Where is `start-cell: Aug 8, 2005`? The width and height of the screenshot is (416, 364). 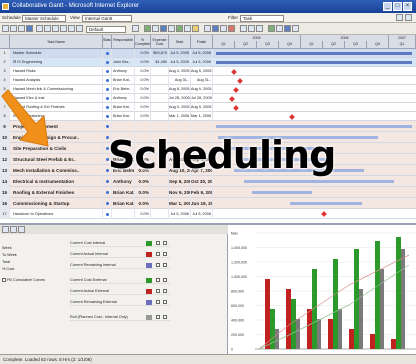 start-cell: Aug 8, 2005 is located at coordinates (180, 89).